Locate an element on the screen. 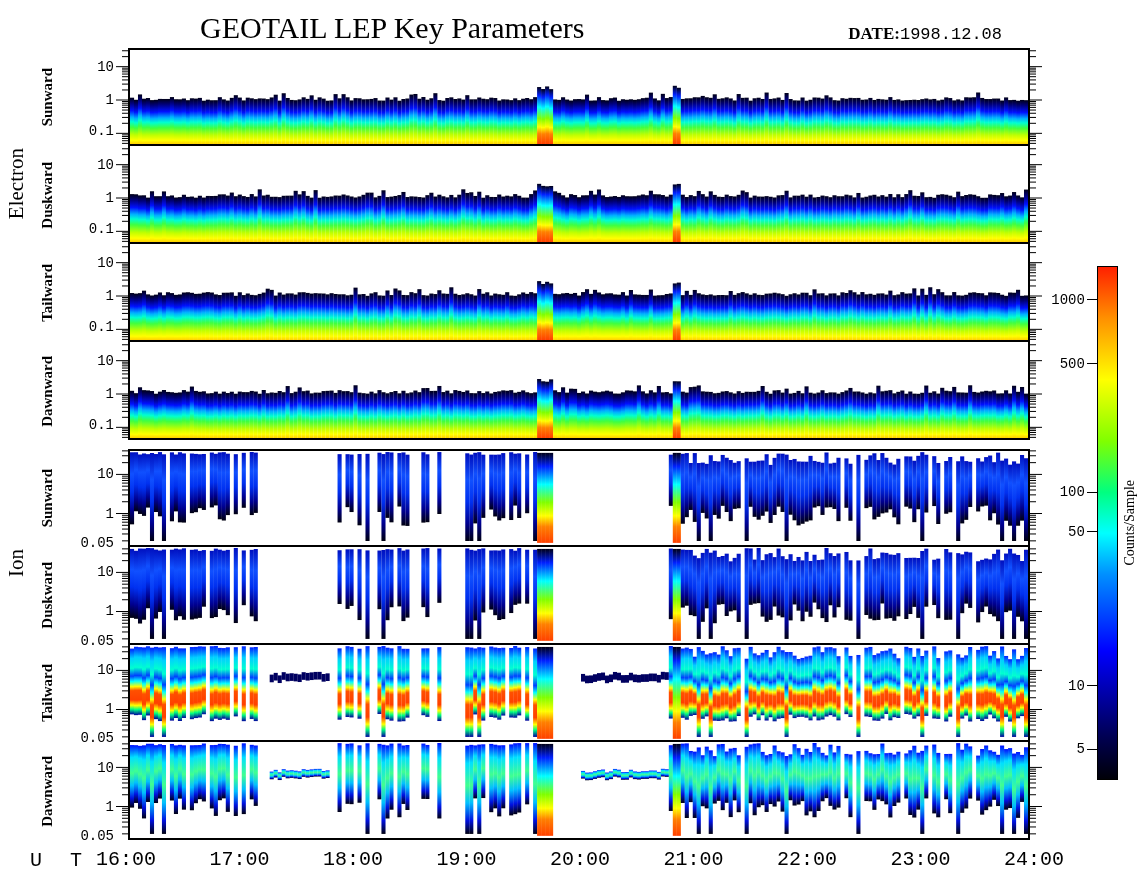  species-label: Electron is located at coordinates (16, 184).